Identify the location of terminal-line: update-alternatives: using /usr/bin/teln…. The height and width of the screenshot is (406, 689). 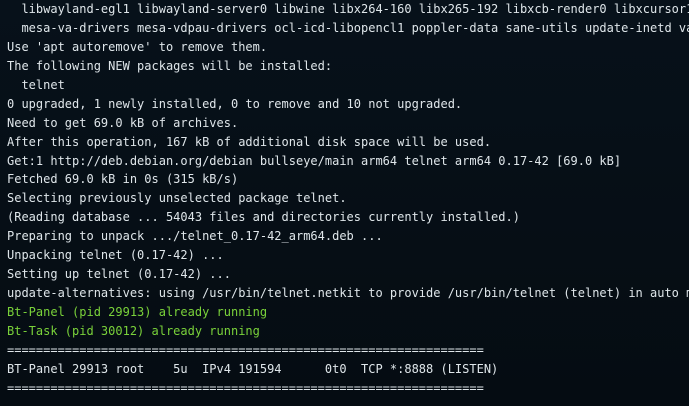
(348, 293).